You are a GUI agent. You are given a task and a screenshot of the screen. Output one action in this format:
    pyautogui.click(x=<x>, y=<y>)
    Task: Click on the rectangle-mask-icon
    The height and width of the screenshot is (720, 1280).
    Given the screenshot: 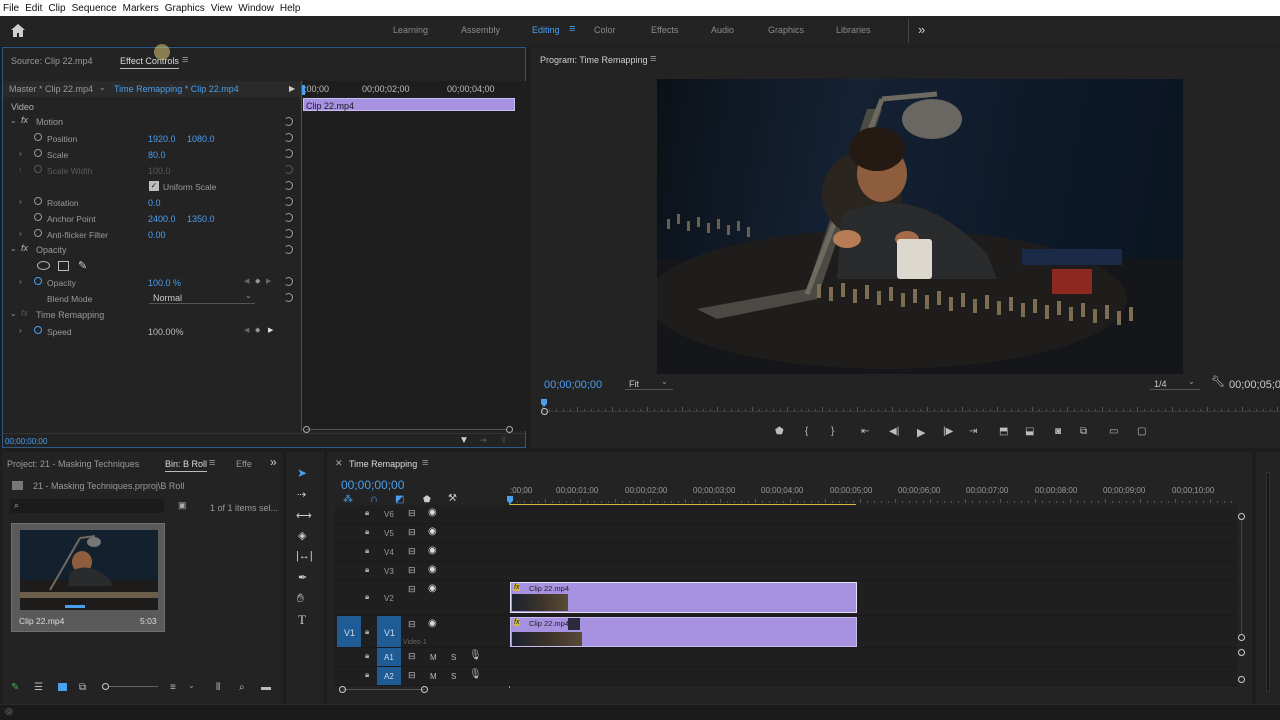 What is the action you would take?
    pyautogui.click(x=63, y=266)
    